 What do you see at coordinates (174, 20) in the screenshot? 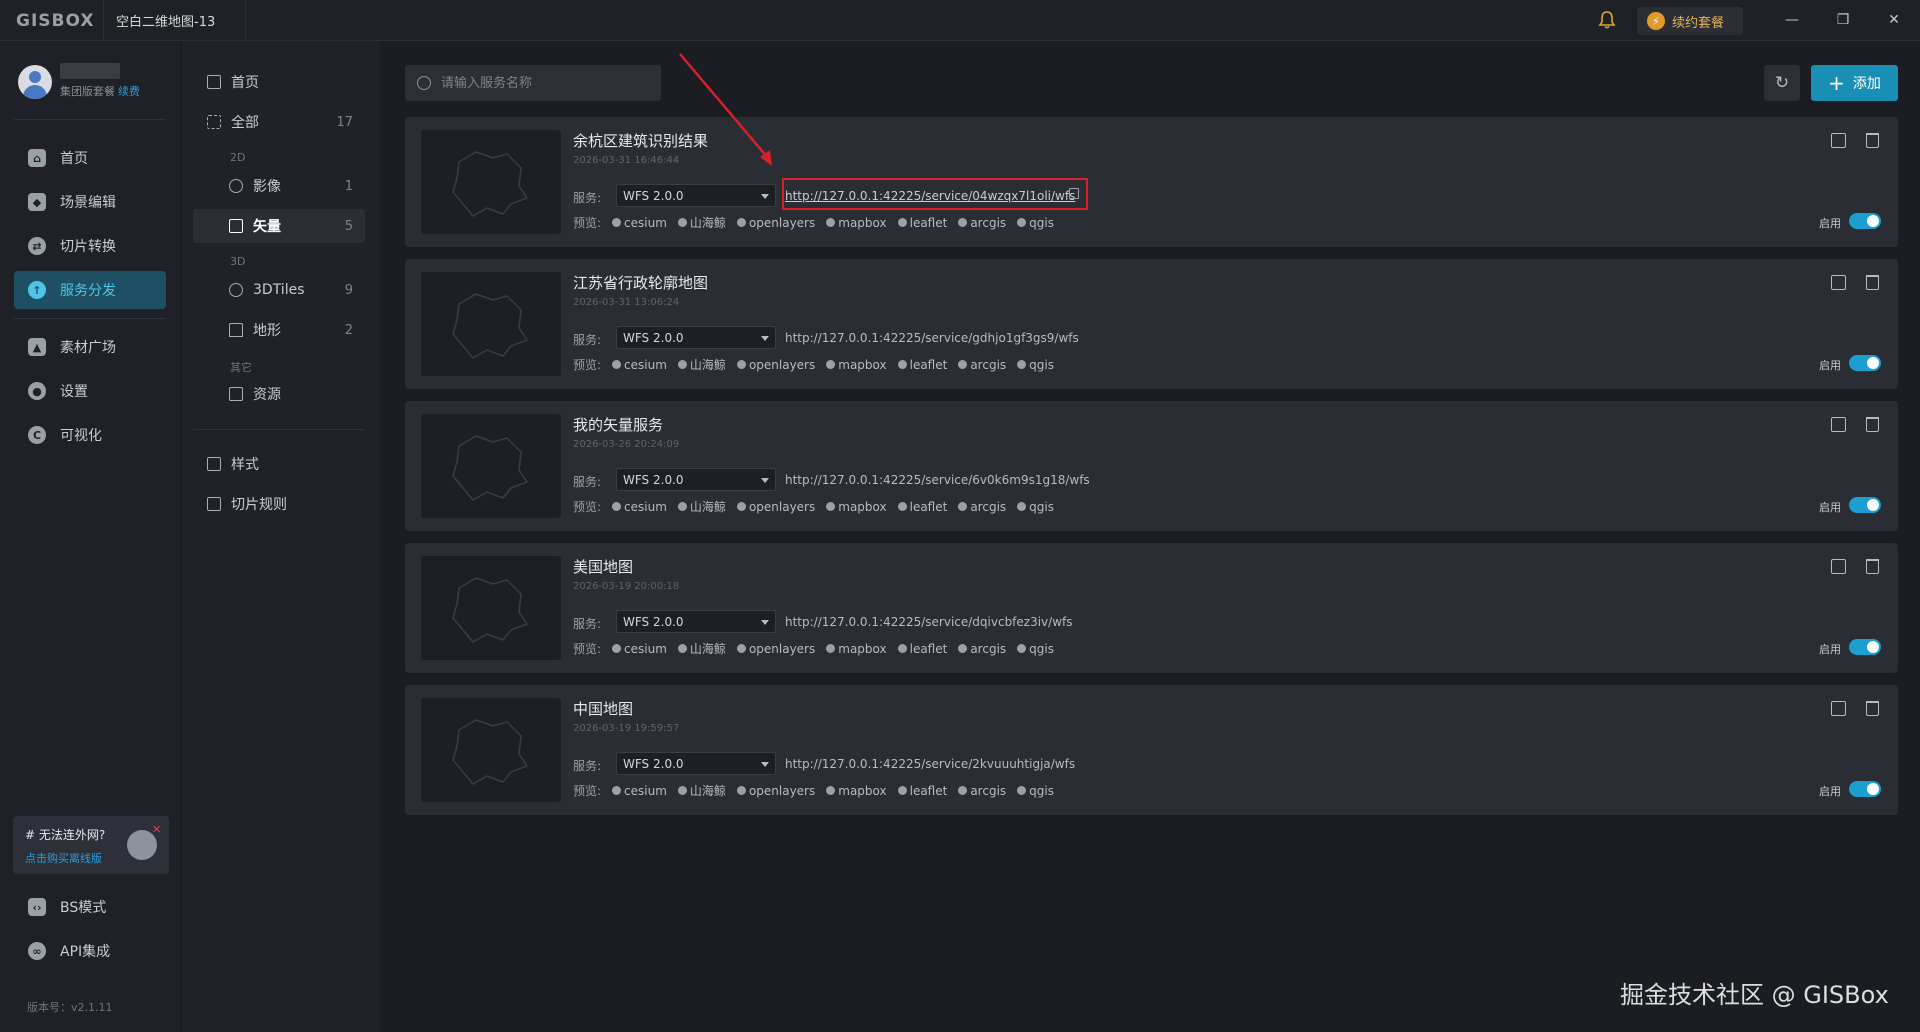
I see `document-tab: 空白二维地图-13` at bounding box center [174, 20].